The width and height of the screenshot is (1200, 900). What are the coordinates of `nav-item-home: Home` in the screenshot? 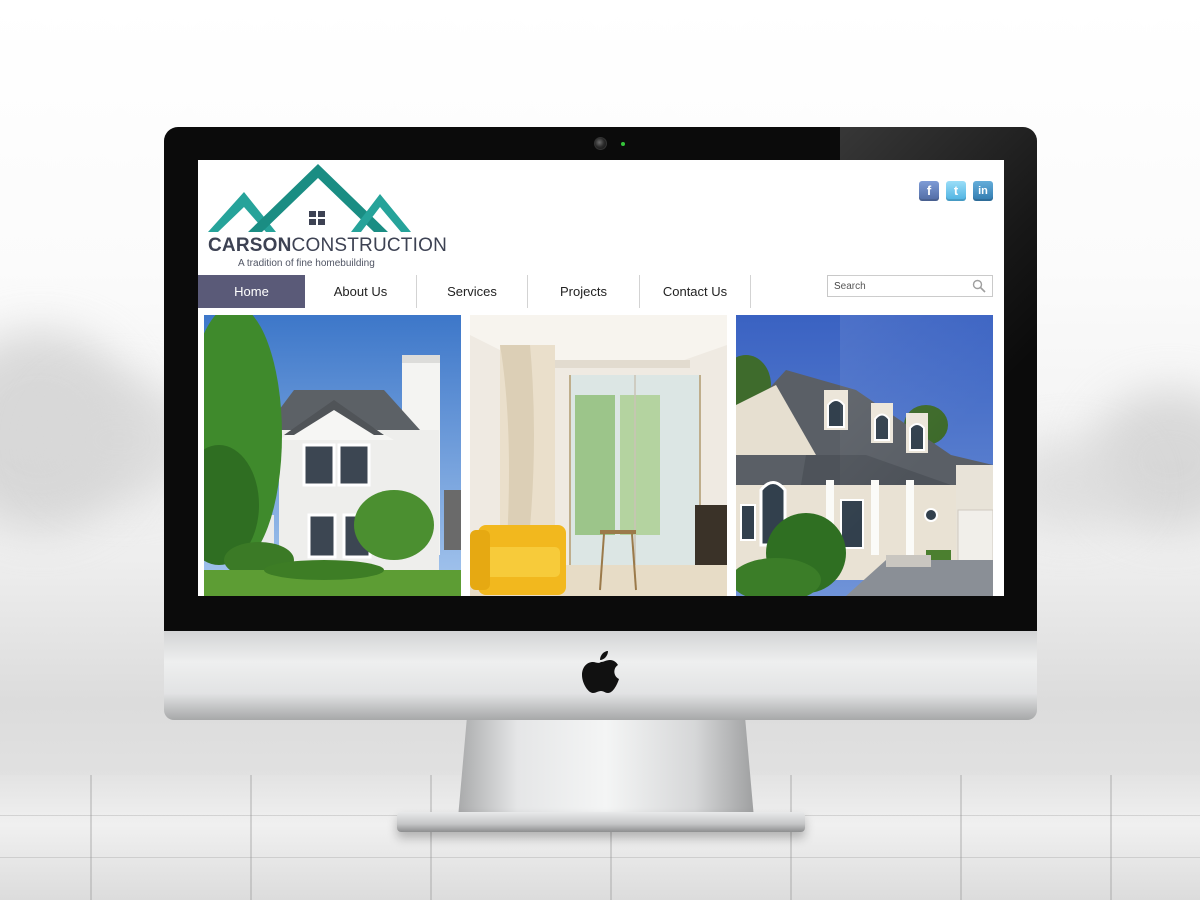 It's located at (251, 291).